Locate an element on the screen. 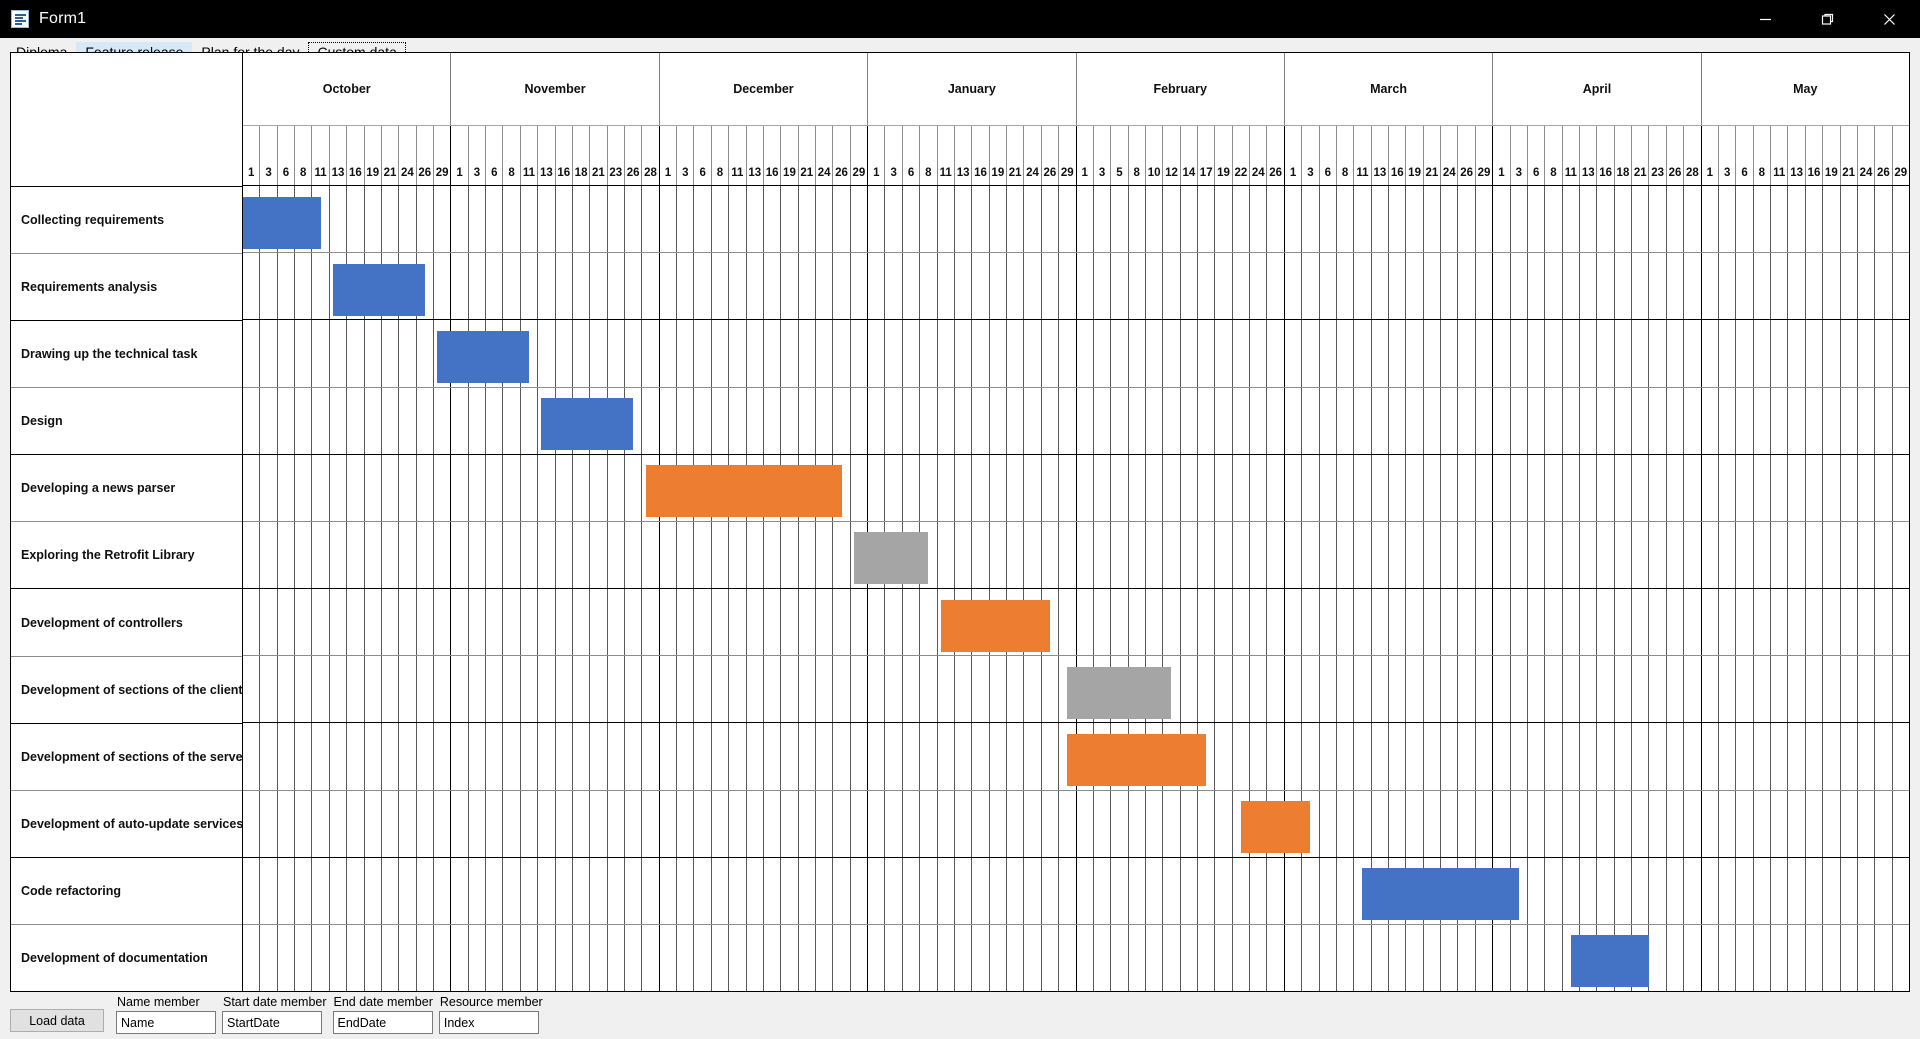 The image size is (1920, 1039). day-group-april: 1 3 6 8 11 13 16 18 21 23 26 28 is located at coordinates (1597, 155).